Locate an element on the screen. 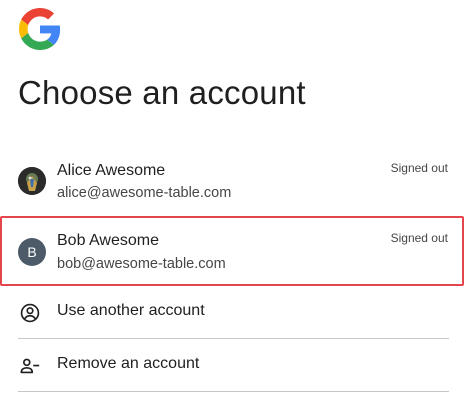 The height and width of the screenshot is (412, 468). account-email: alice@awesome-table.com is located at coordinates (144, 193).